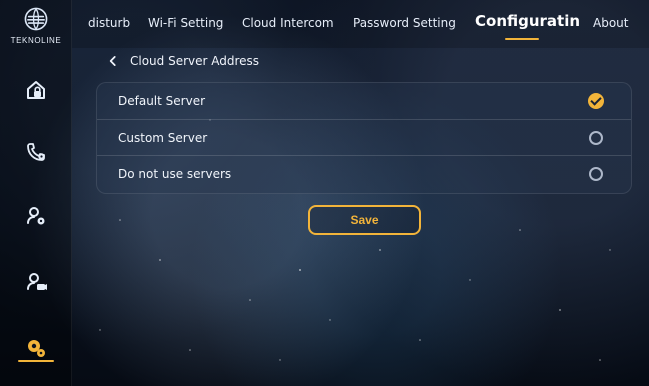  I want to click on phone-settings-icon, so click(36, 152).